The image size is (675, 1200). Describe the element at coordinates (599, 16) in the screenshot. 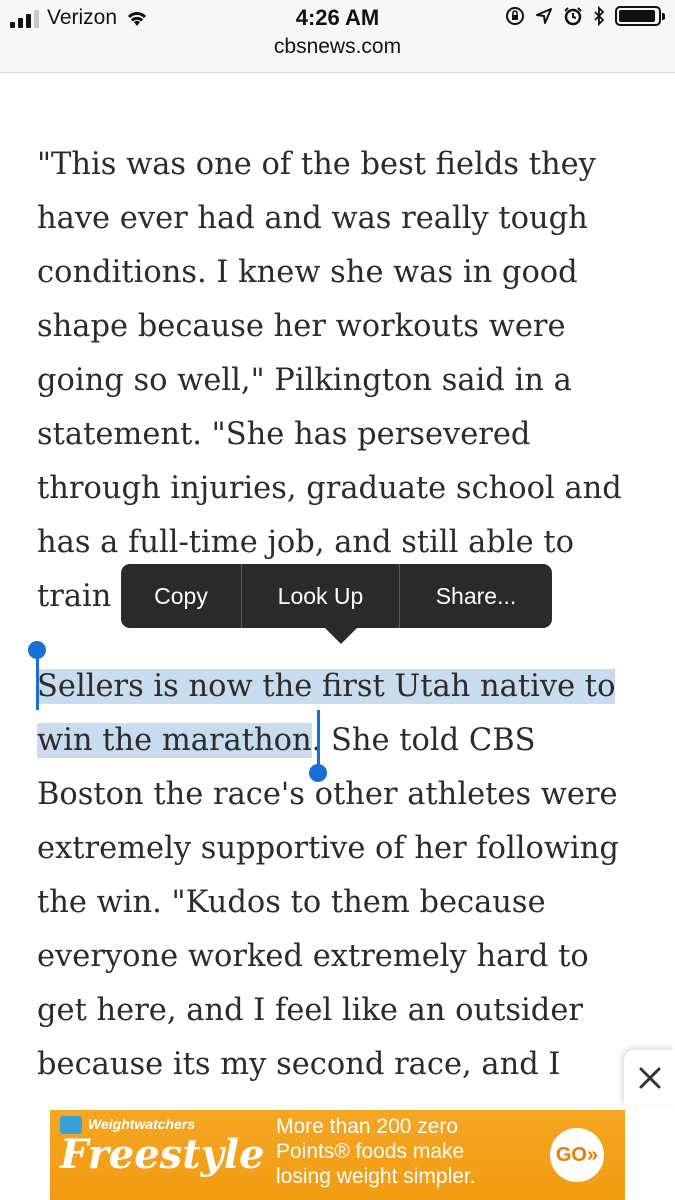

I see `bluetooth-icon` at that location.